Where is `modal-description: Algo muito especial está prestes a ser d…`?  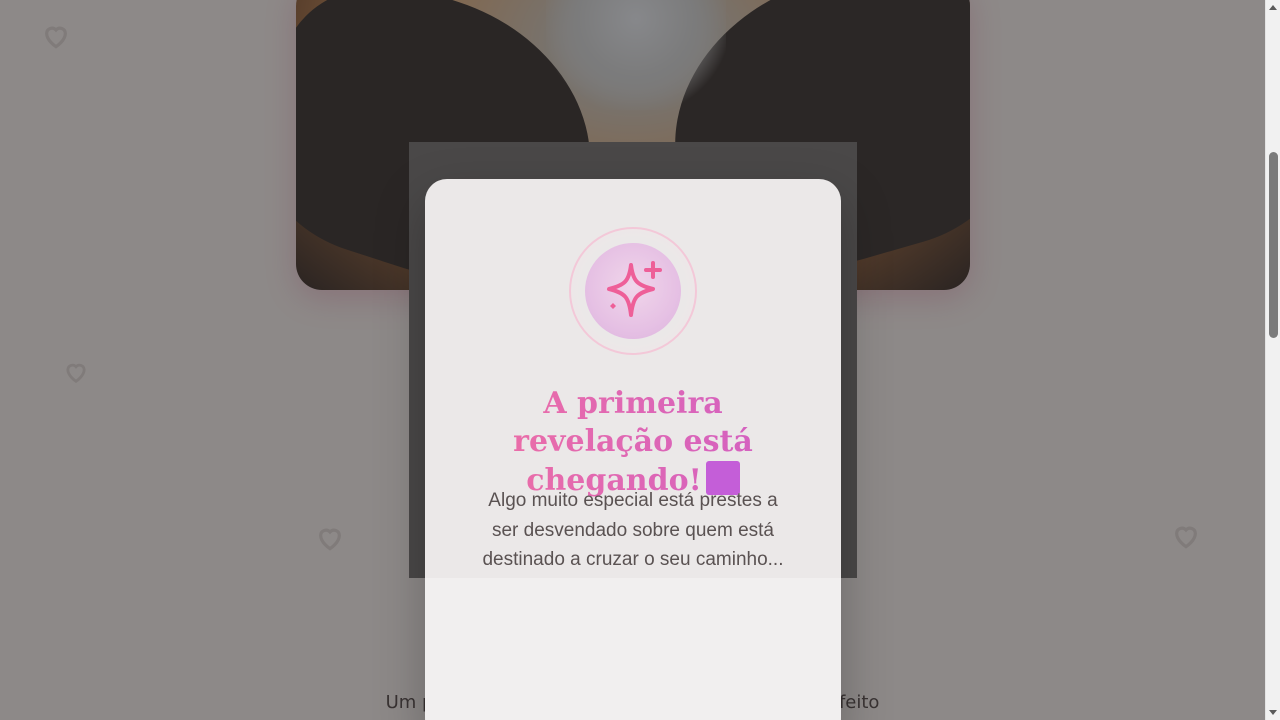 modal-description: Algo muito especial está prestes a ser d… is located at coordinates (633, 530).